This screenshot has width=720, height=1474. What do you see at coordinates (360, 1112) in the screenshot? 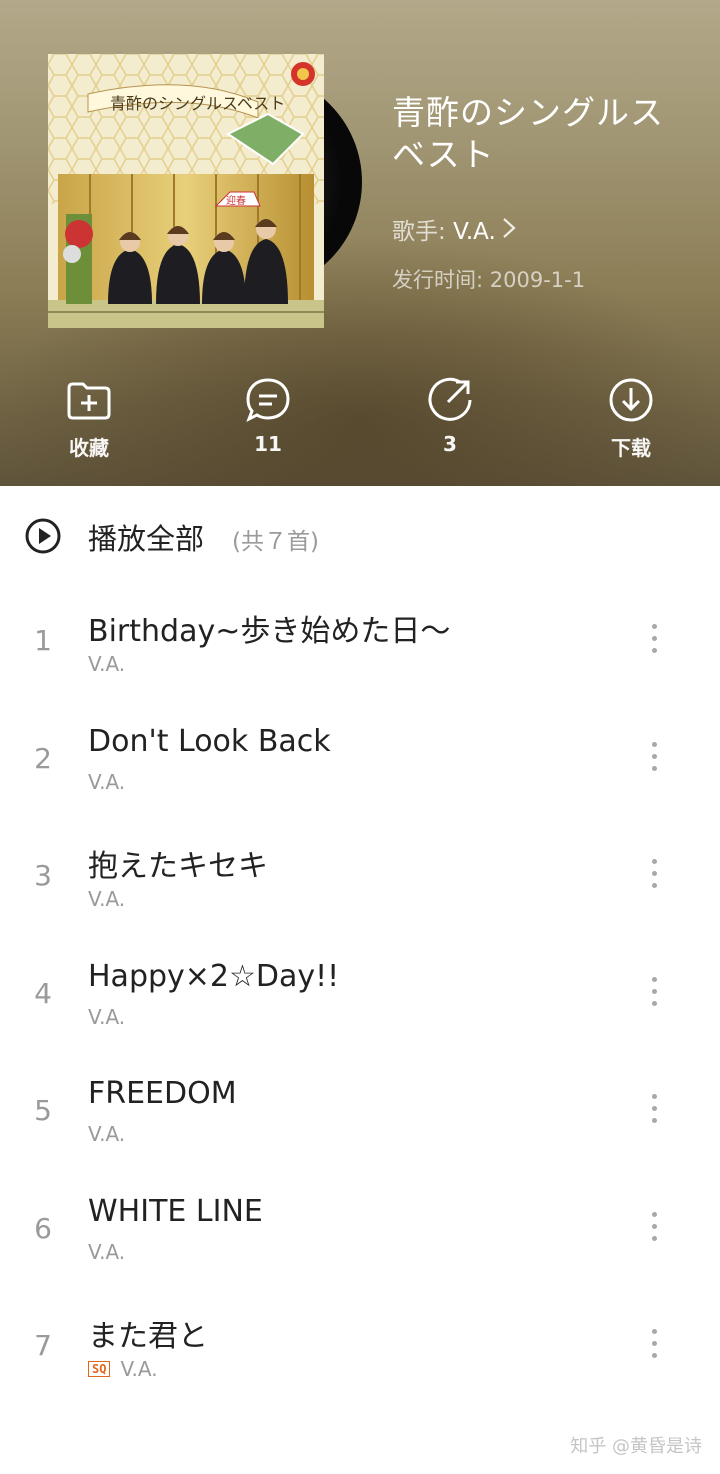
I see `track-row: 5 FREEDOM V.A.` at bounding box center [360, 1112].